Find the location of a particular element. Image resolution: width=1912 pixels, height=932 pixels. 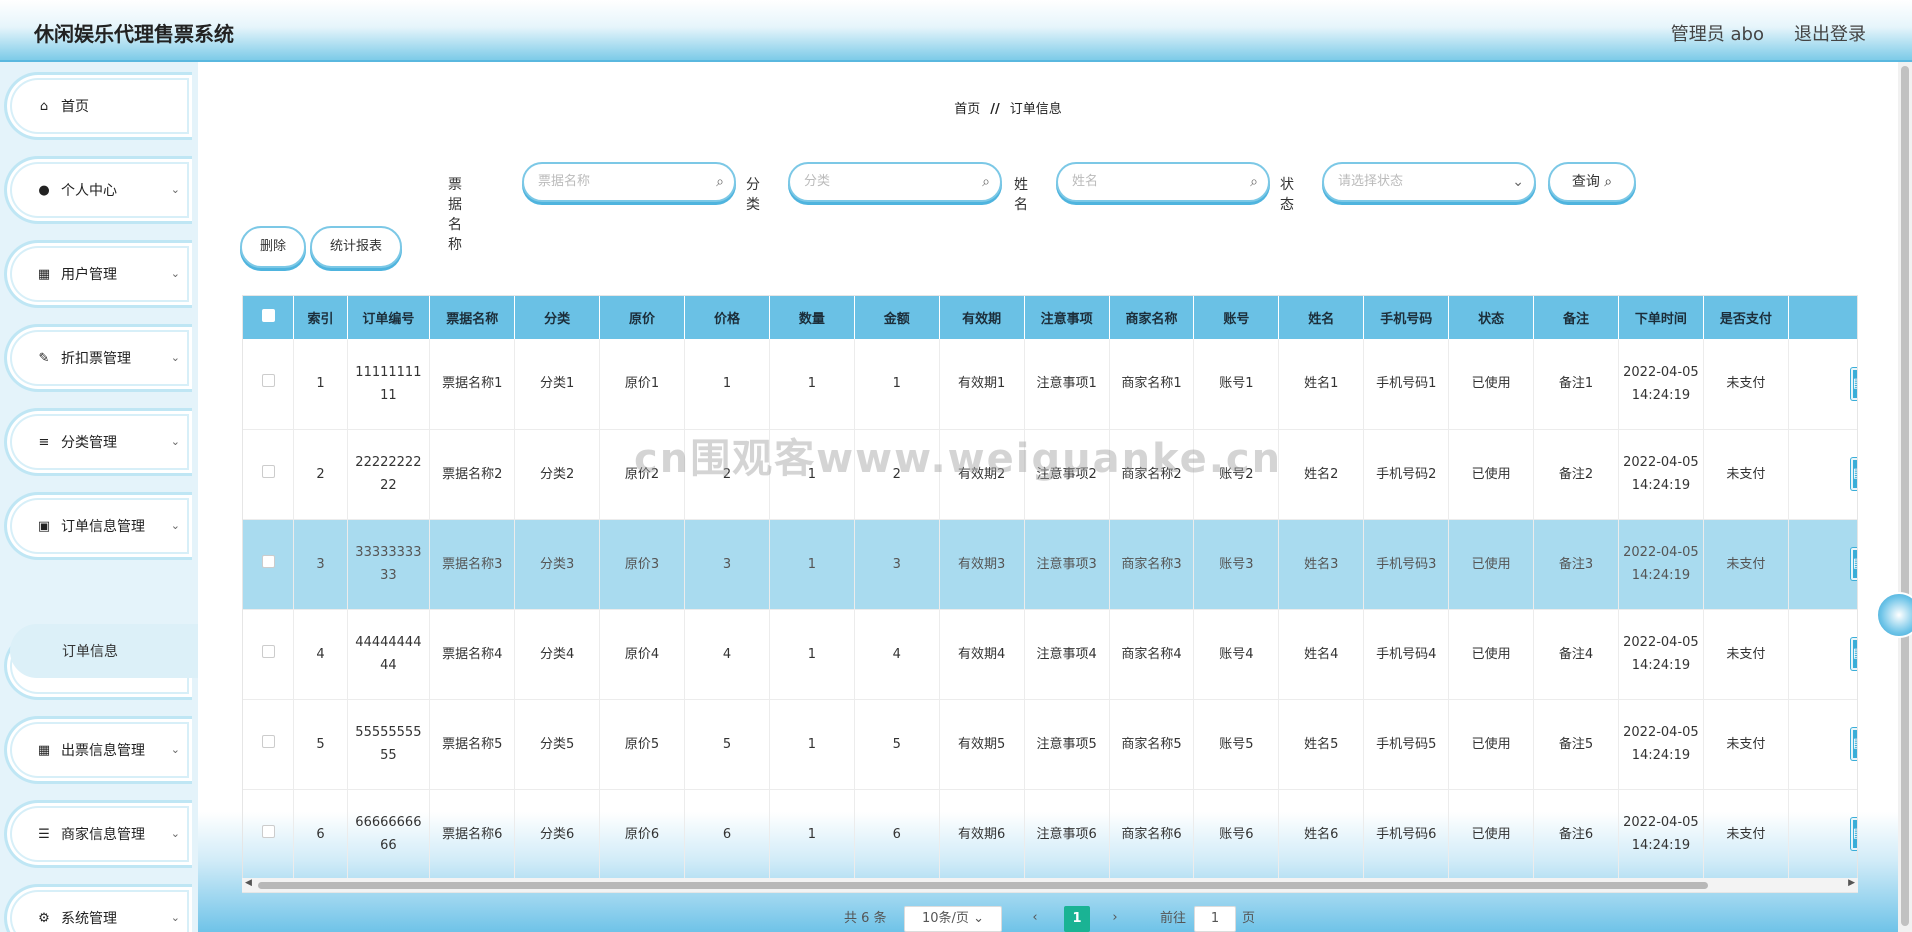

report-button: 统计报表 is located at coordinates (356, 247).